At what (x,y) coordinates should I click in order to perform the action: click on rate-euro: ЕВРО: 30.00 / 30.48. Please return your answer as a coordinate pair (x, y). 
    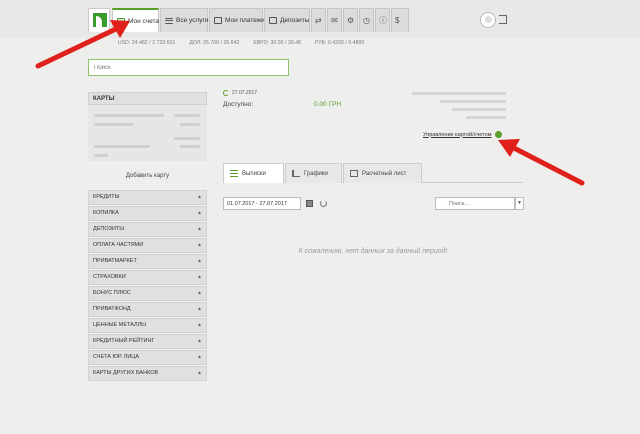
    Looking at the image, I should click on (277, 43).